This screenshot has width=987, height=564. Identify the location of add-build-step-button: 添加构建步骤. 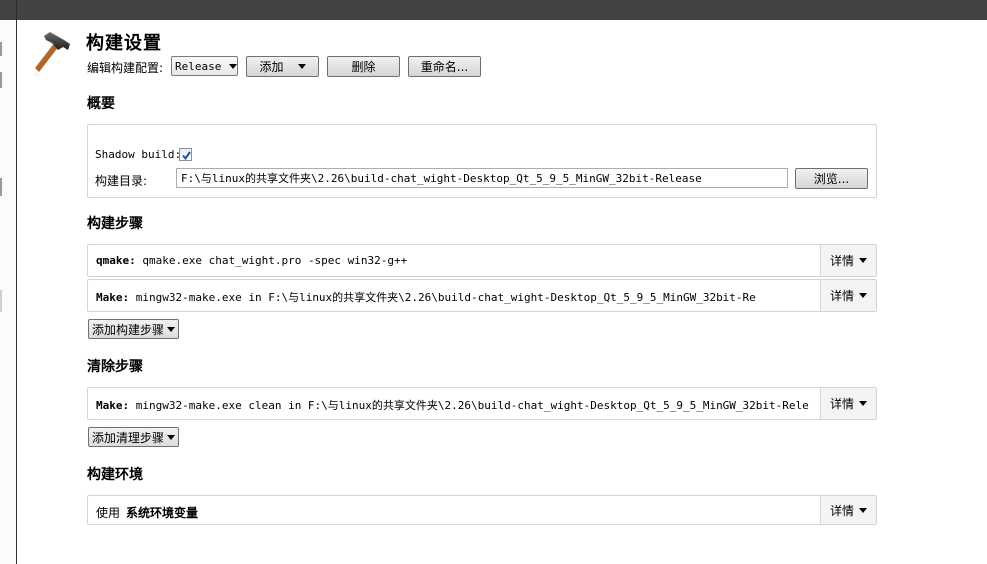
(134, 329).